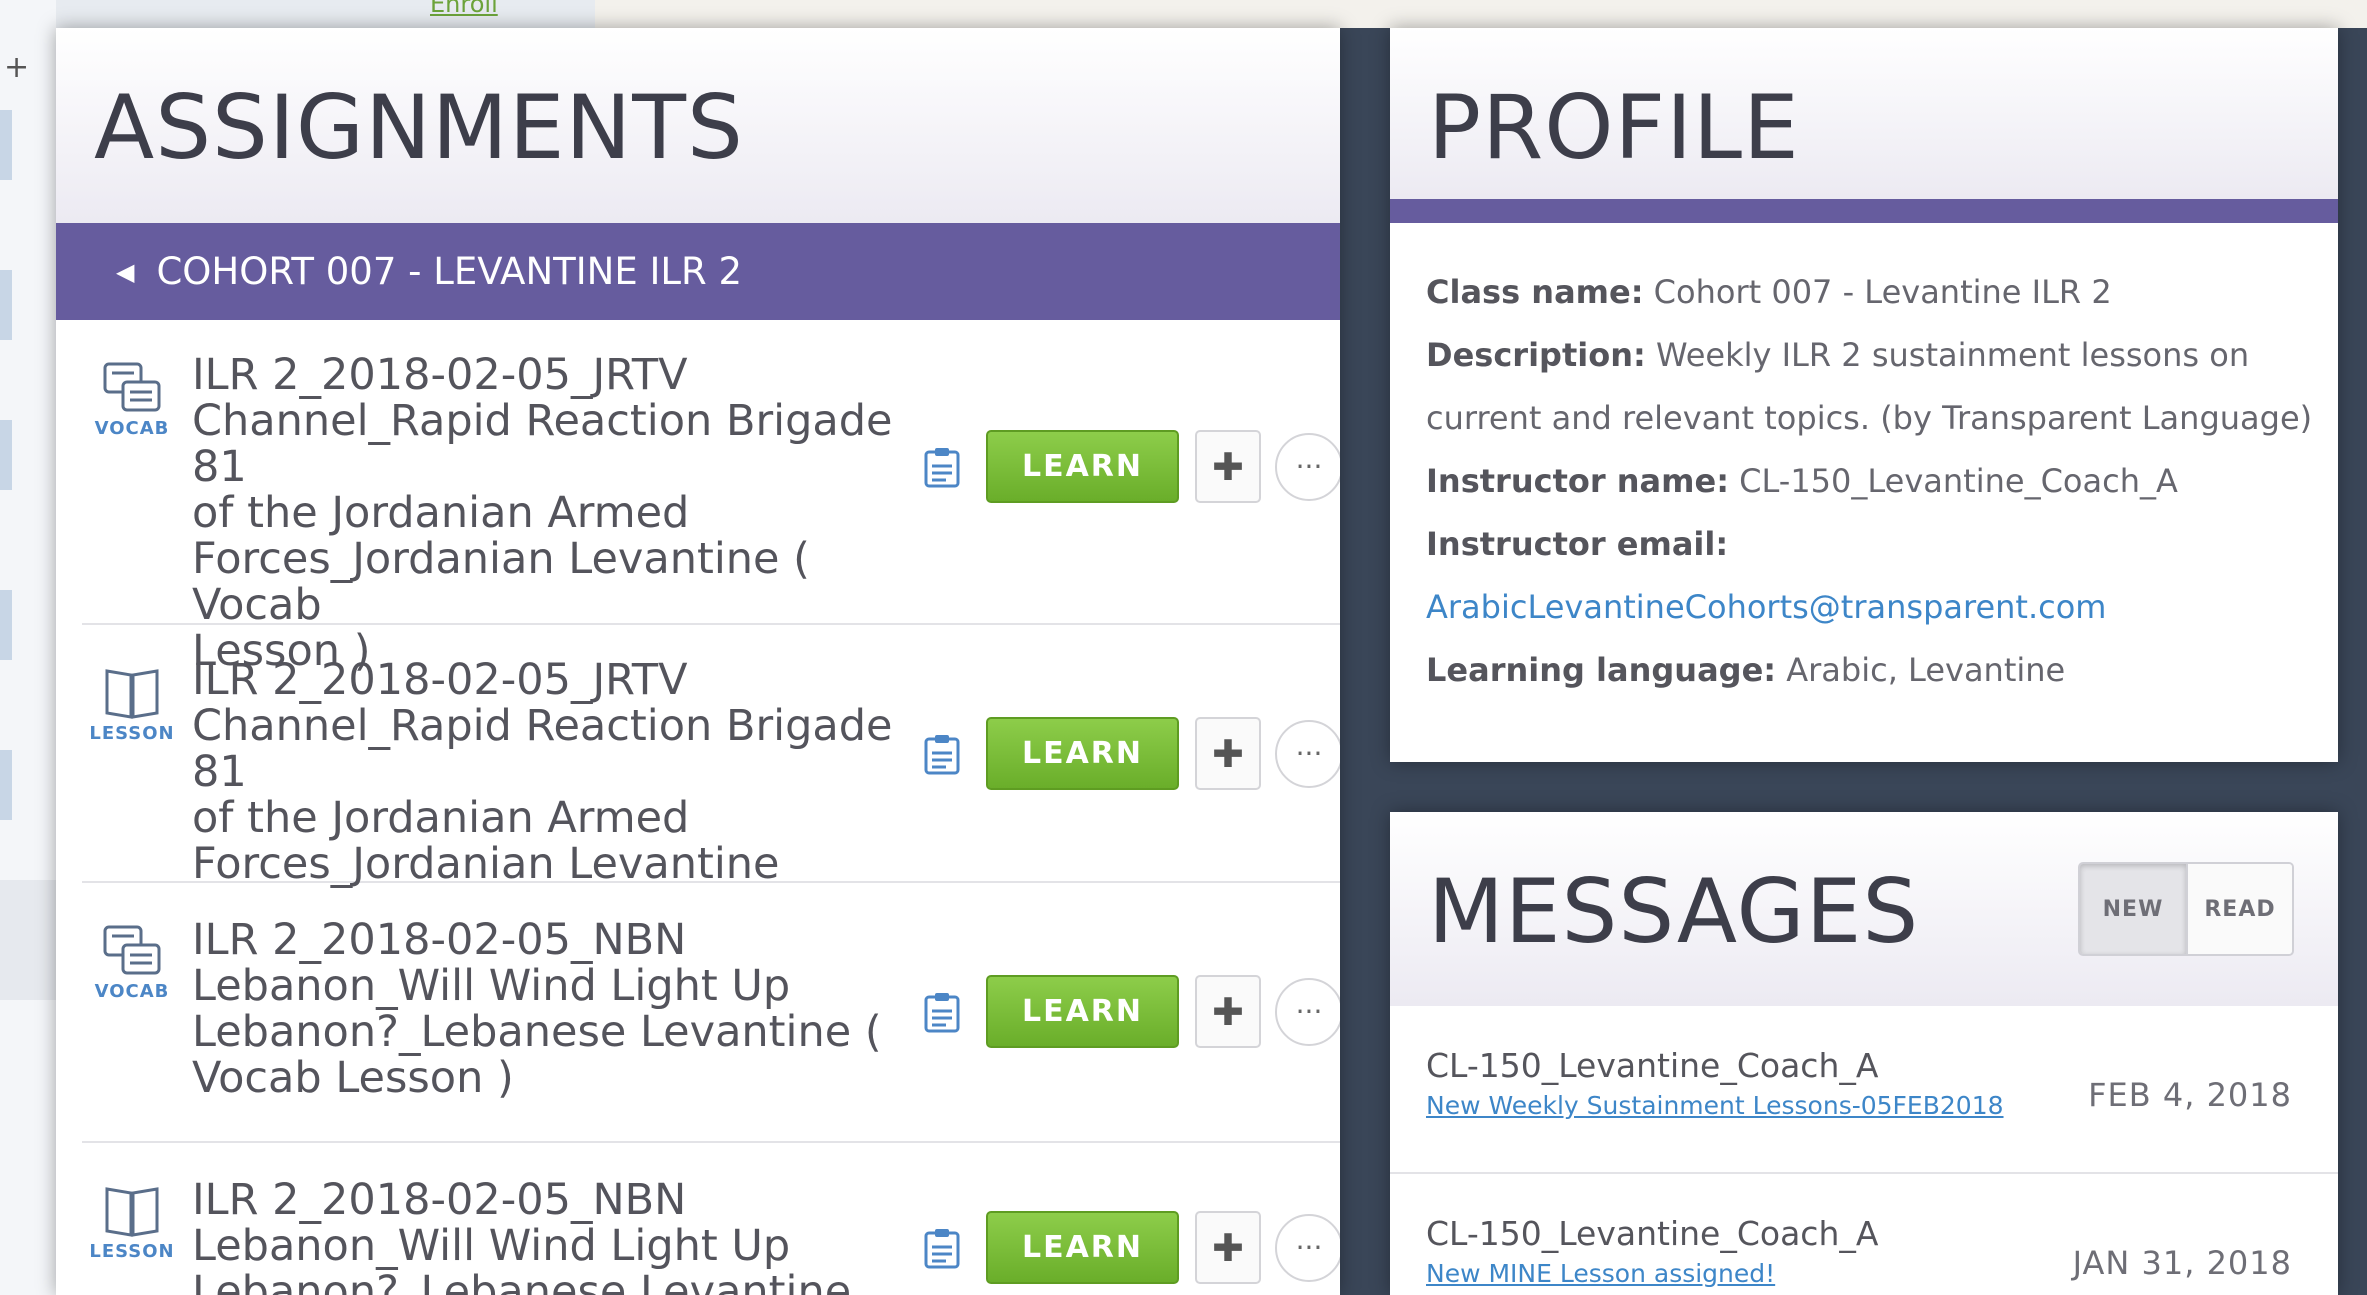 The width and height of the screenshot is (2367, 1295). Describe the element at coordinates (2182, 1263) in the screenshot. I see `message-date: JAN 31, 2018` at that location.